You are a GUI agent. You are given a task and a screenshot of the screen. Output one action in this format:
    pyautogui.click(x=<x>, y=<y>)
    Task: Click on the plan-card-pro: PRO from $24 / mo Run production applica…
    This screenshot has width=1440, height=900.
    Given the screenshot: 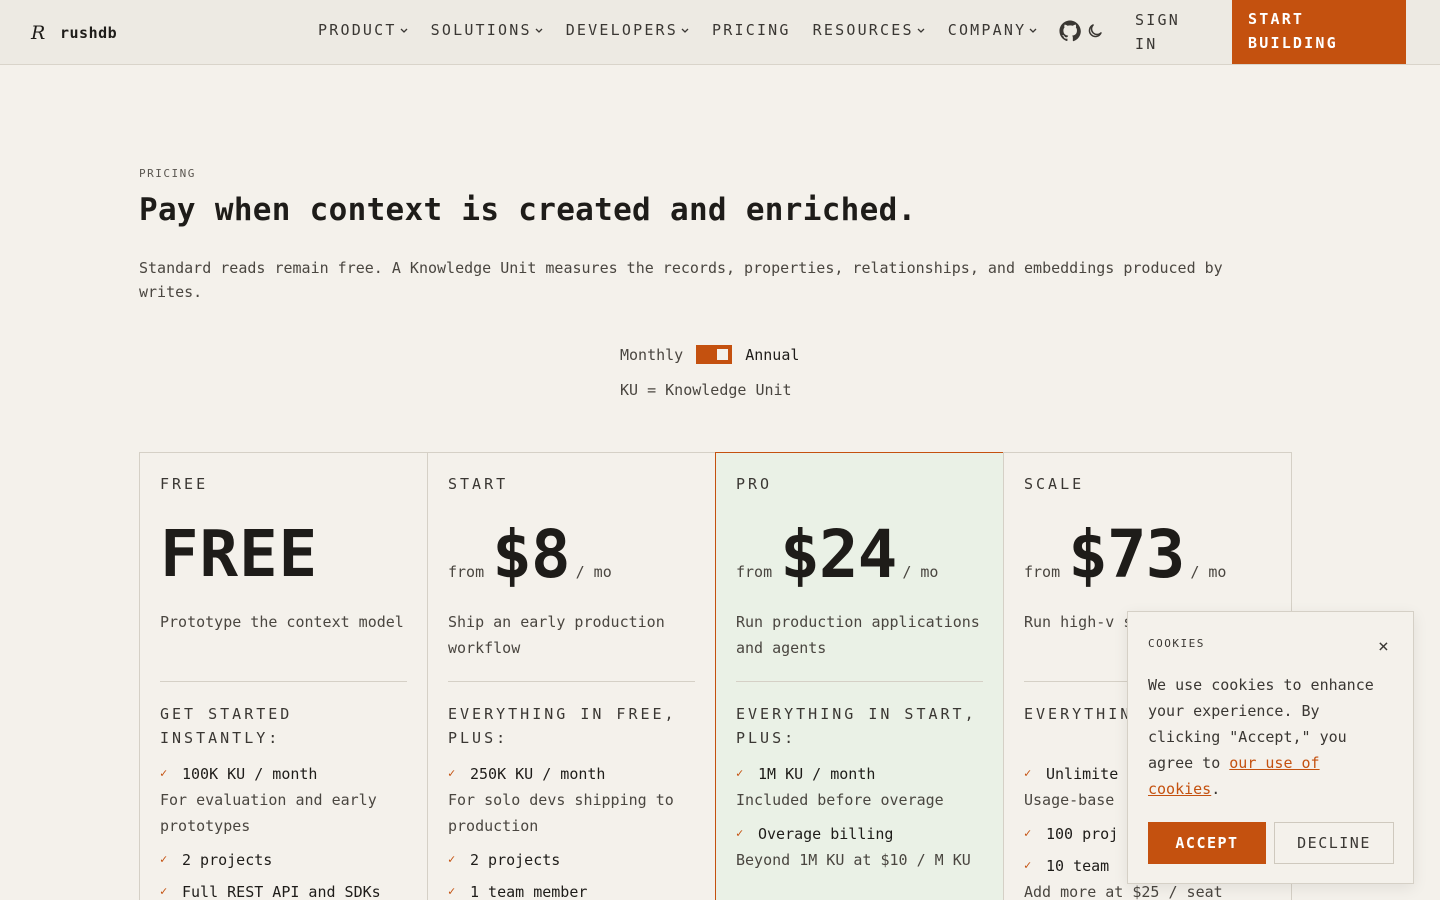 What is the action you would take?
    pyautogui.click(x=859, y=676)
    